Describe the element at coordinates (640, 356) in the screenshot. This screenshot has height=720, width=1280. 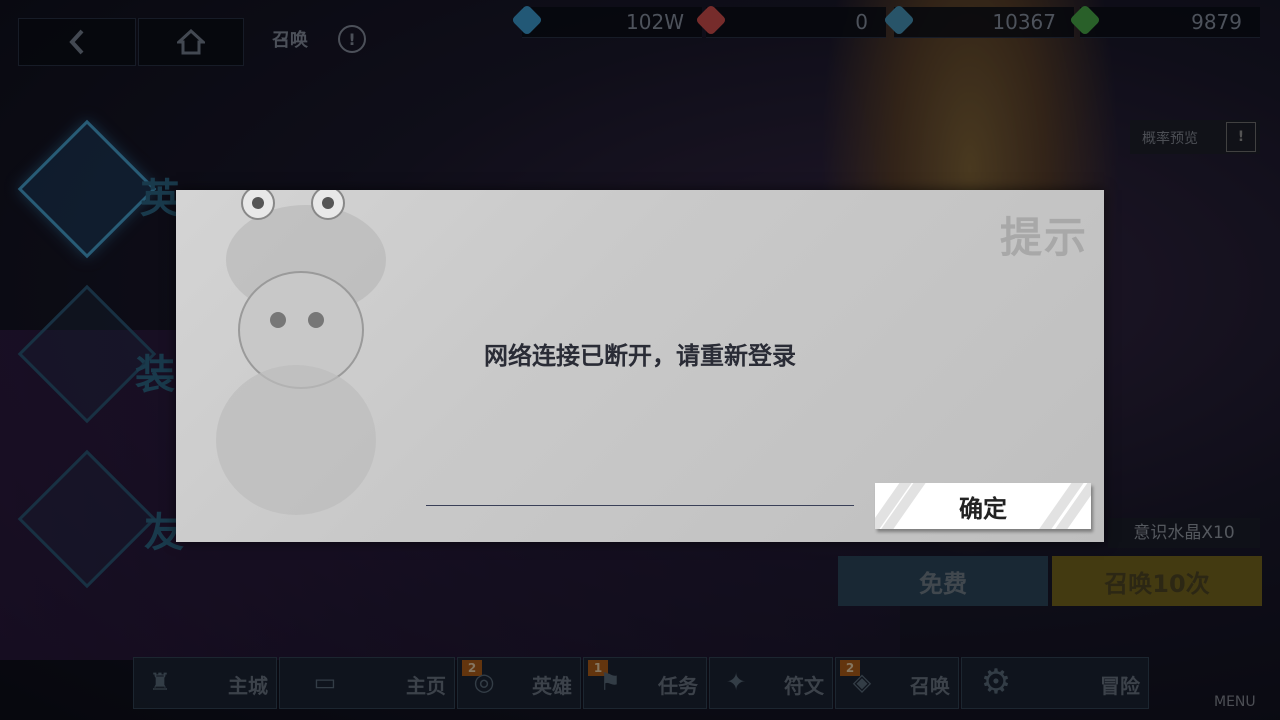
I see `dialog-message: 网络连接已断开，请重新登录` at that location.